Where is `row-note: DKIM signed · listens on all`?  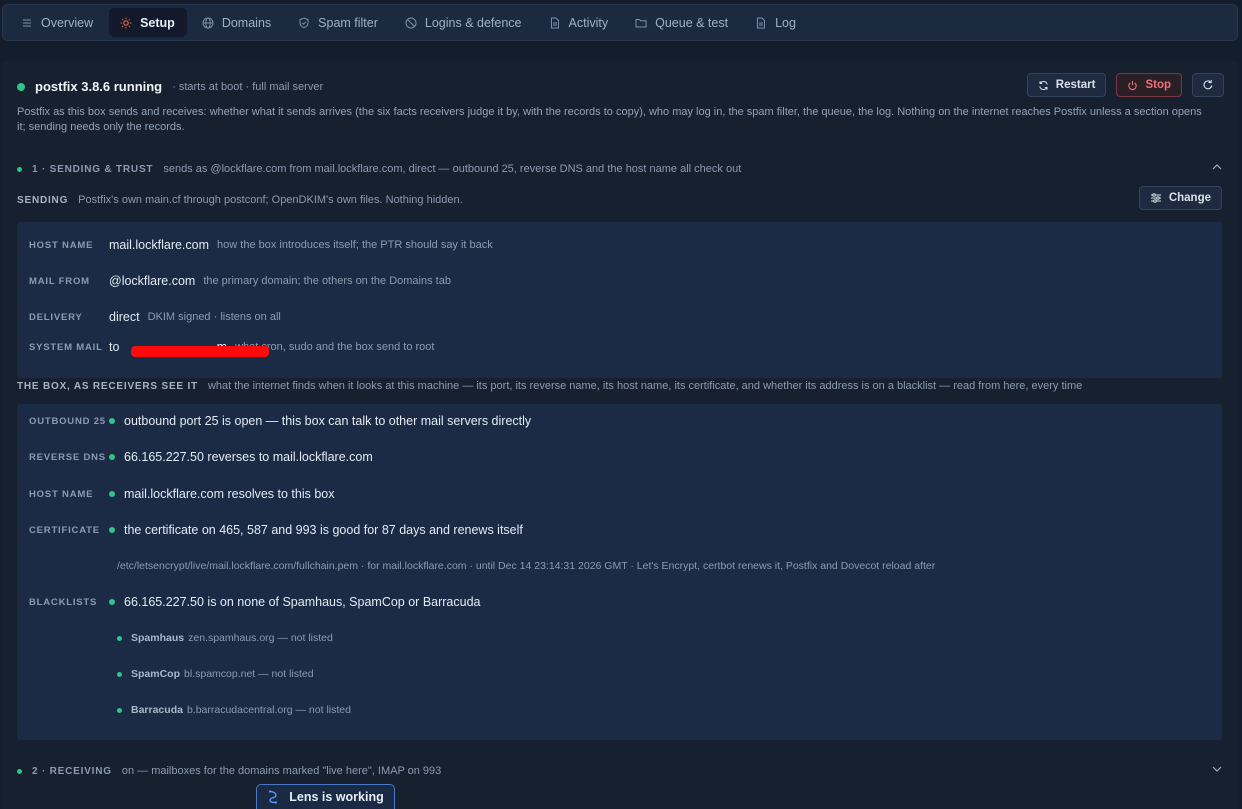
row-note: DKIM signed · listens on all is located at coordinates (214, 317).